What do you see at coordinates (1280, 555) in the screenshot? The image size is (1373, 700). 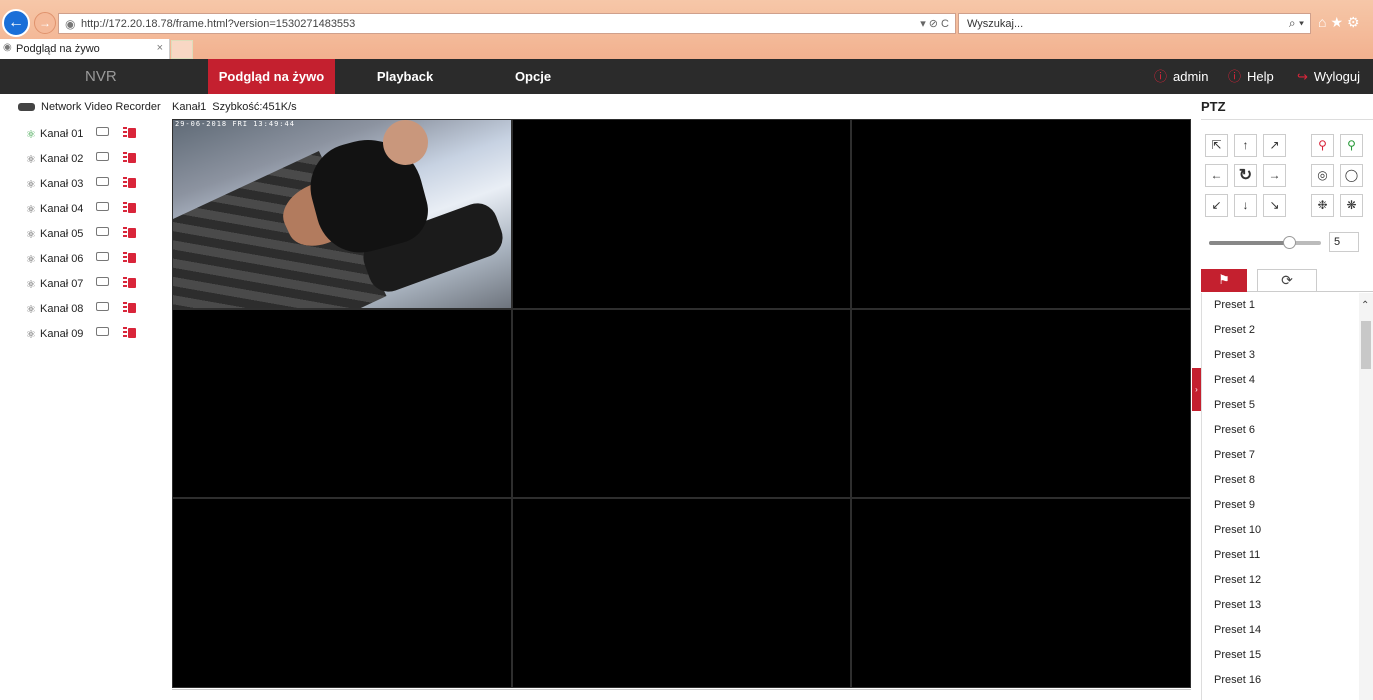 I see `preset-item: Preset 11` at bounding box center [1280, 555].